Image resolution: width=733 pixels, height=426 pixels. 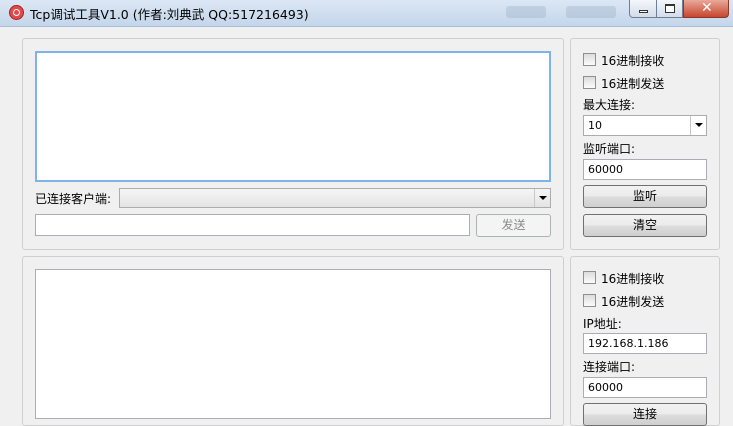 I want to click on max-connections-select: 10, so click(x=645, y=125).